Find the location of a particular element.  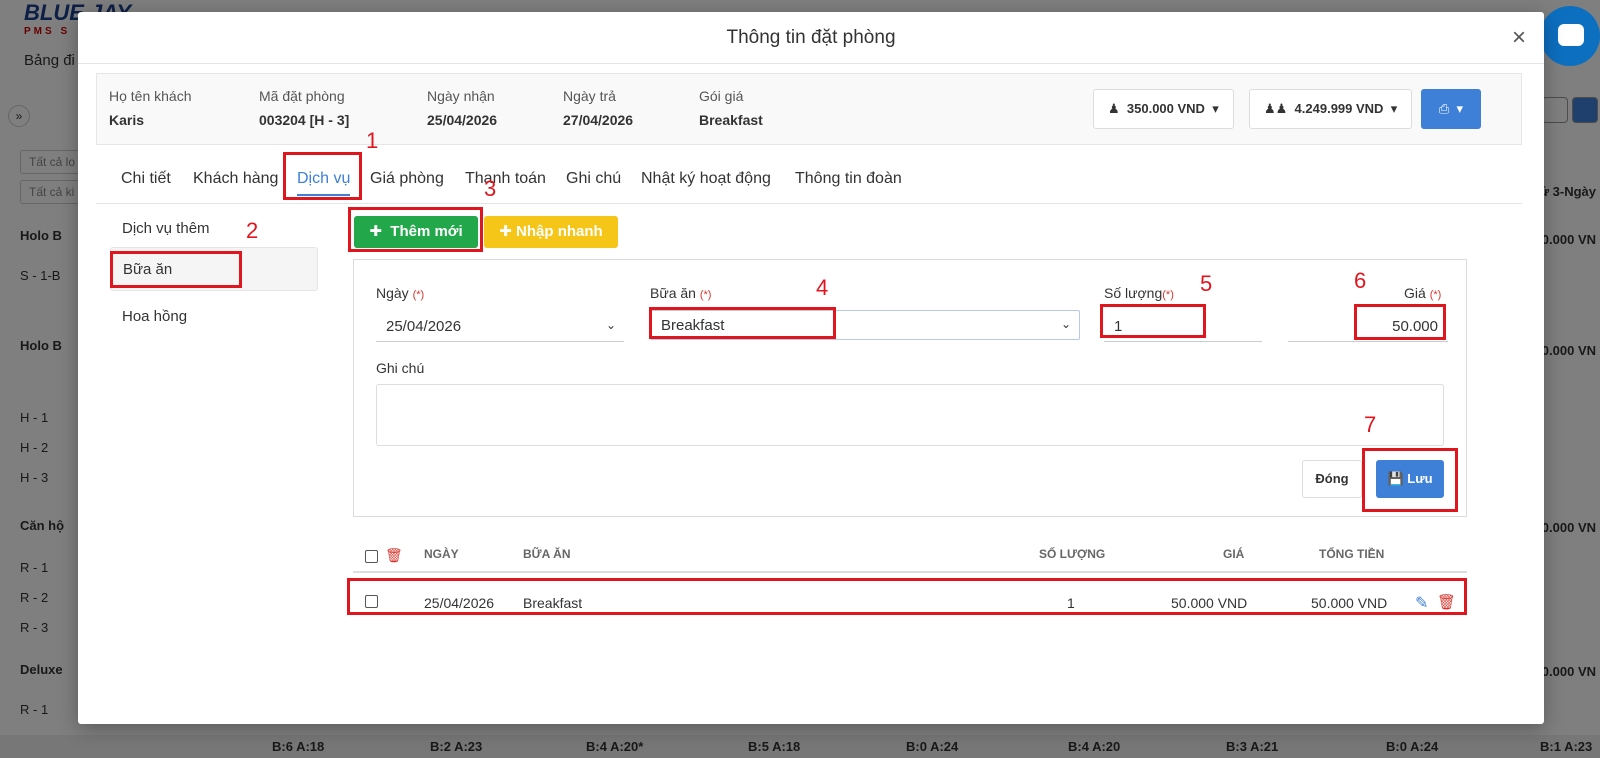

checkin-label: Ngày nhận is located at coordinates (461, 96).